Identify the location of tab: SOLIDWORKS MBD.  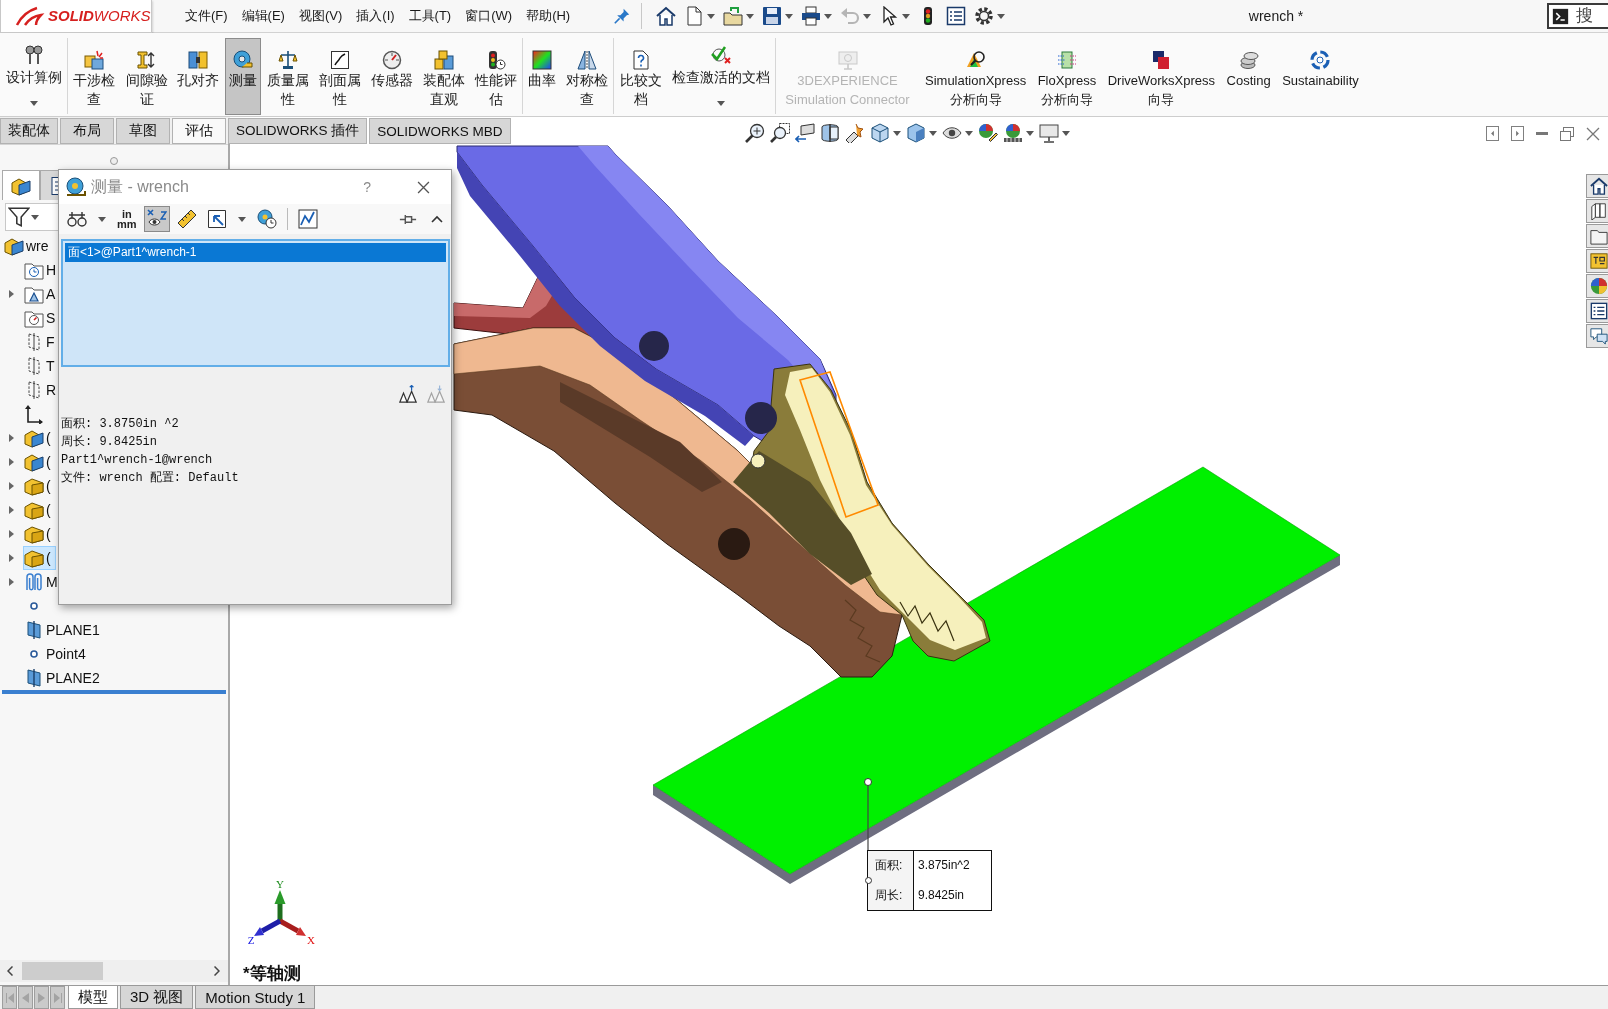
(440, 131).